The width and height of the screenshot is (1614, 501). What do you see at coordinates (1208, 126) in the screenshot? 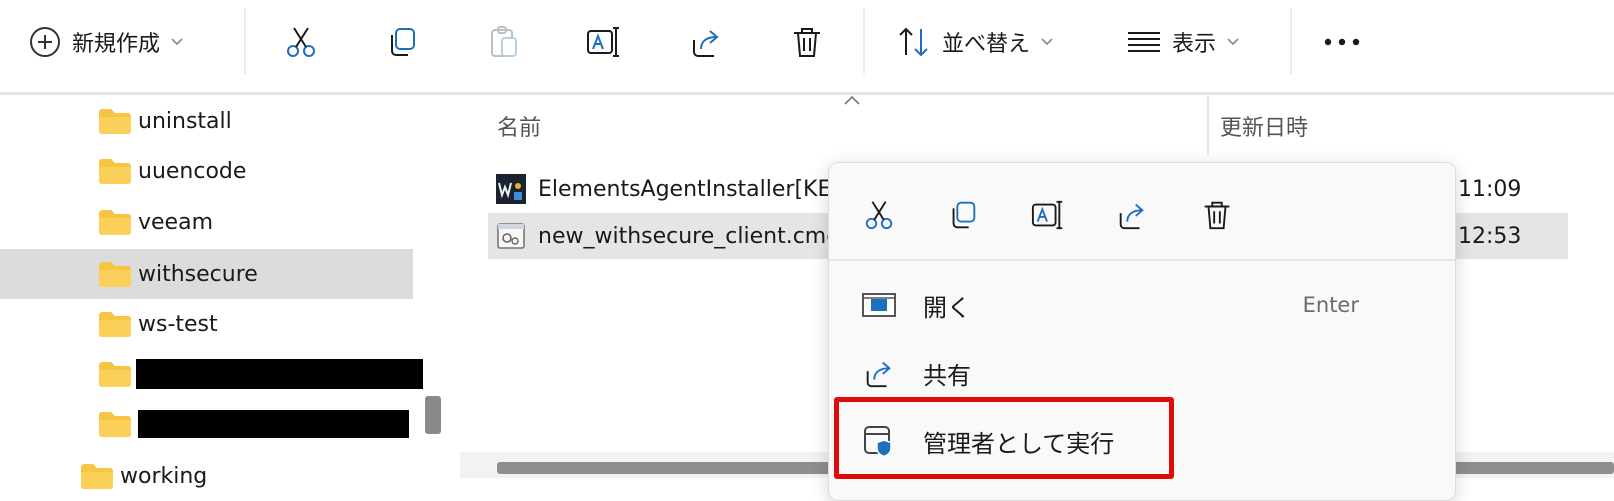
I see `column-separator` at bounding box center [1208, 126].